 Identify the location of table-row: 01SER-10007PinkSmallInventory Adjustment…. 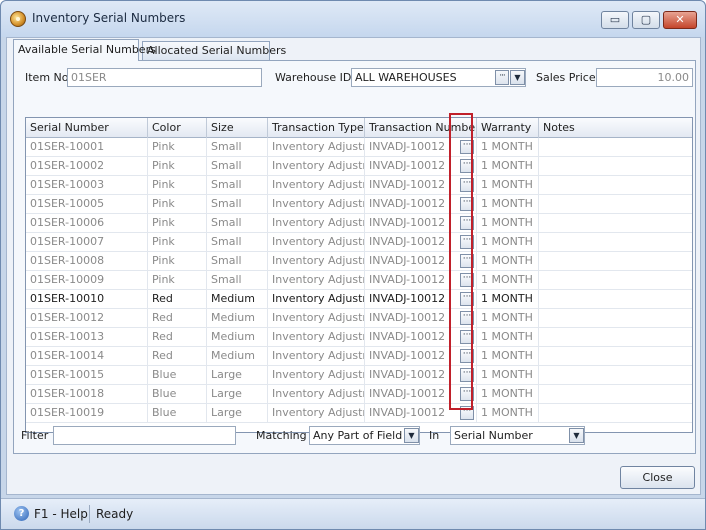
(359, 242).